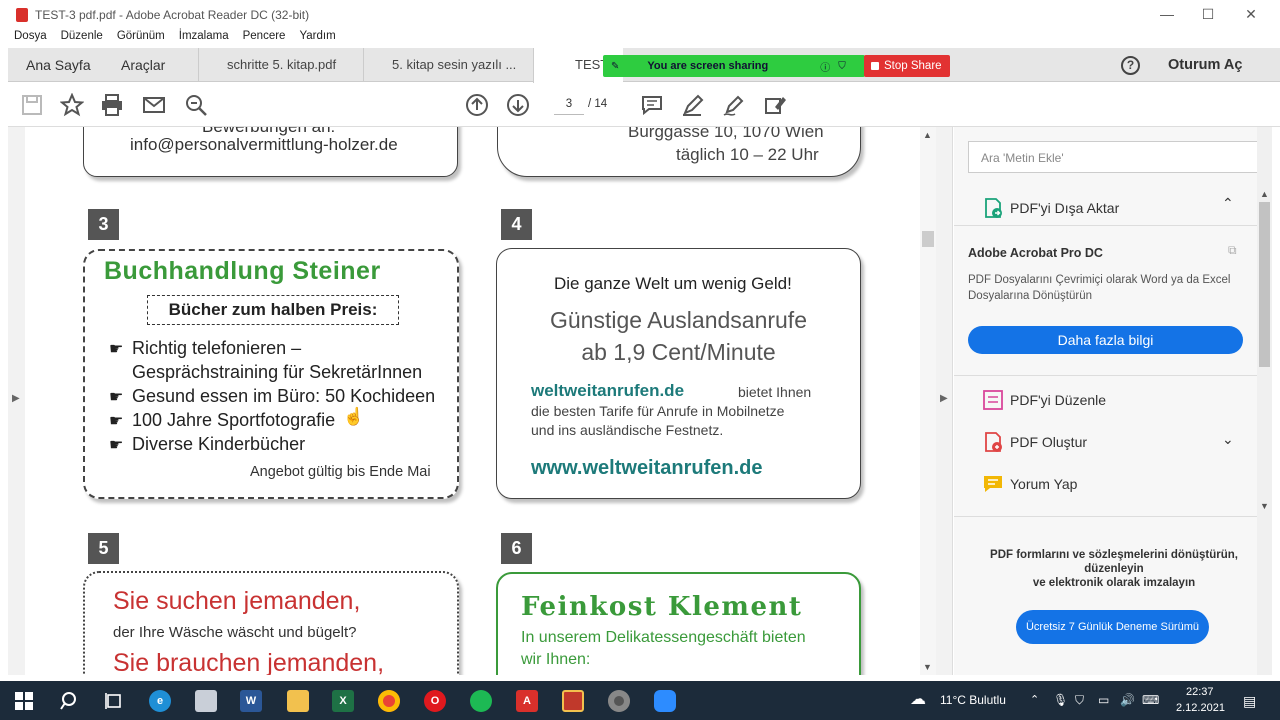  Describe the element at coordinates (1034, 699) in the screenshot. I see `chevron-up-tray-icon: ⌃` at that location.